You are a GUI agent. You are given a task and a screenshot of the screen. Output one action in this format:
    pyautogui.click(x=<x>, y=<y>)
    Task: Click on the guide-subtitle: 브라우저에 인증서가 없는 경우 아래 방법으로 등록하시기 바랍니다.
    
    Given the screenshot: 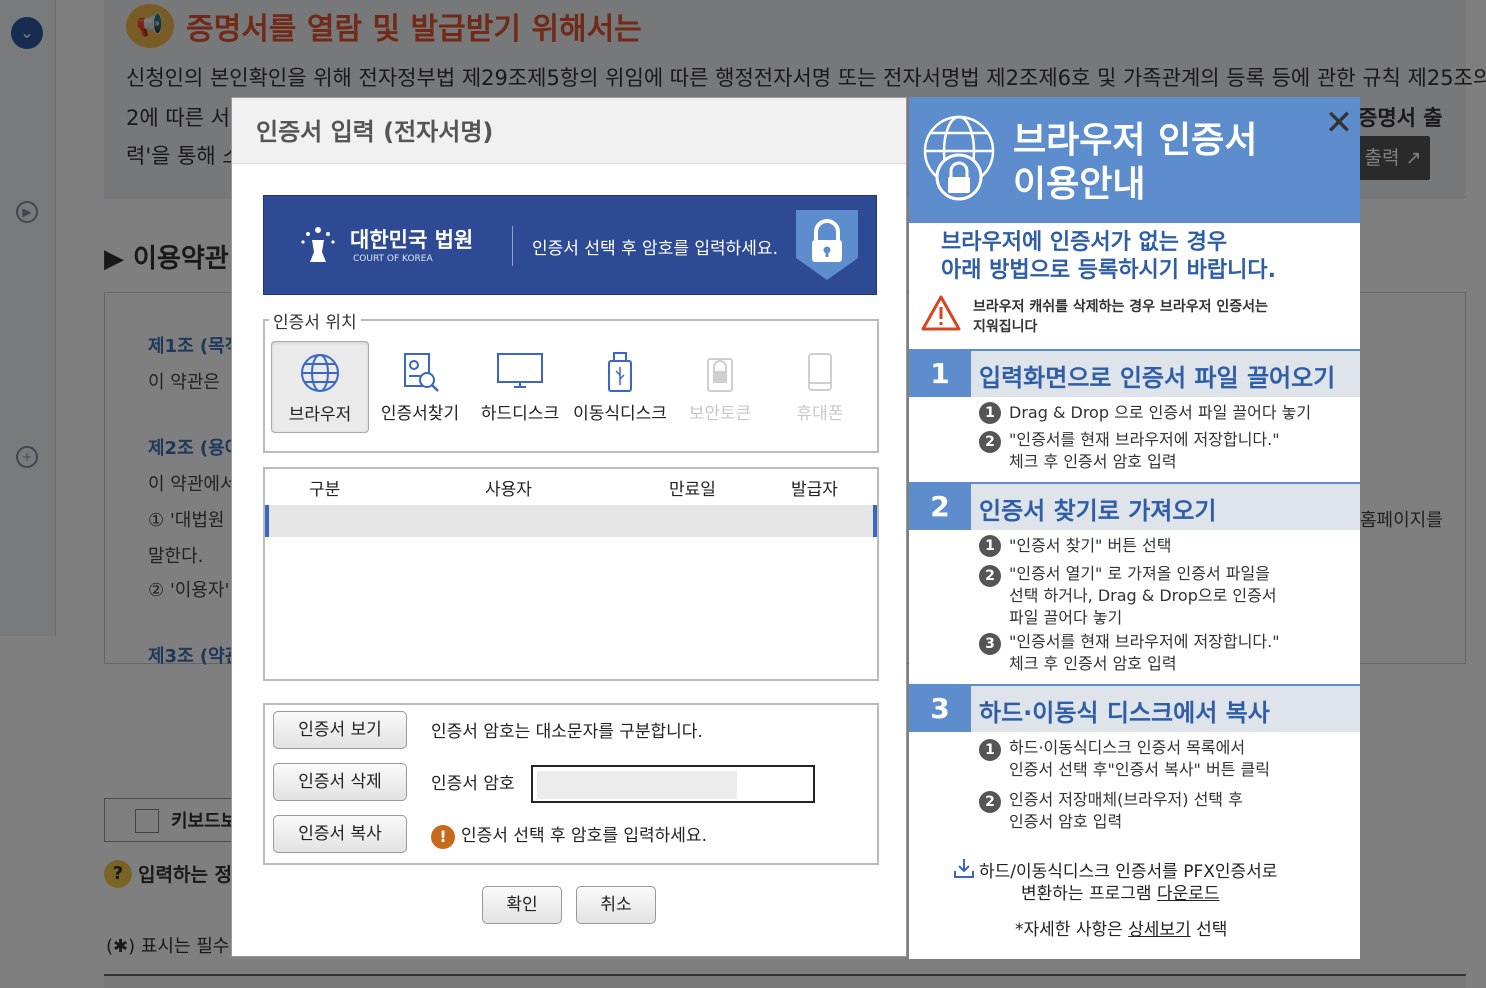 What is the action you would take?
    pyautogui.click(x=1108, y=257)
    